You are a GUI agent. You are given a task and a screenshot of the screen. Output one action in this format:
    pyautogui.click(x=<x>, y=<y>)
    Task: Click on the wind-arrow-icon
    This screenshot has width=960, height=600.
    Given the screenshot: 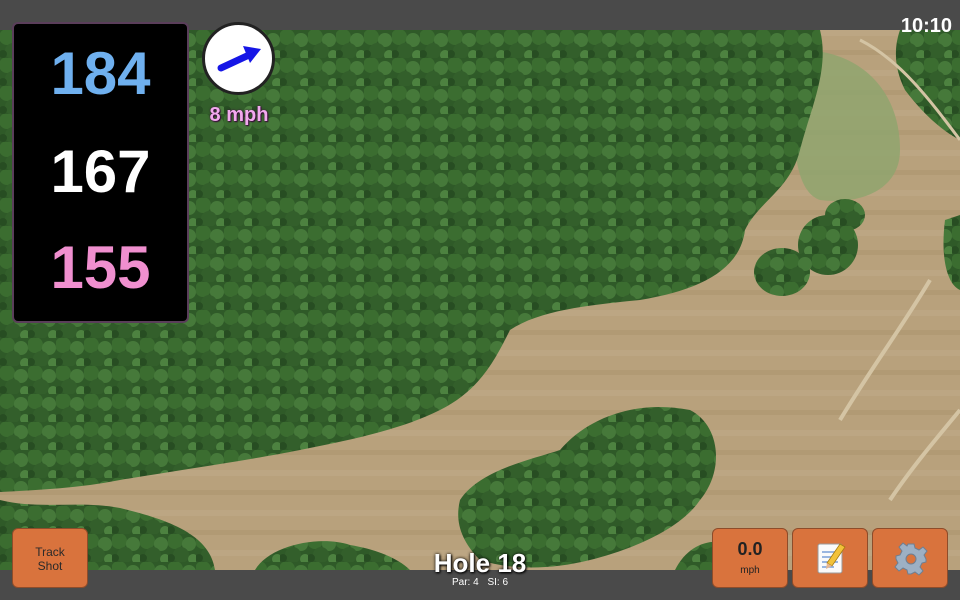 What is the action you would take?
    pyautogui.click(x=239, y=59)
    